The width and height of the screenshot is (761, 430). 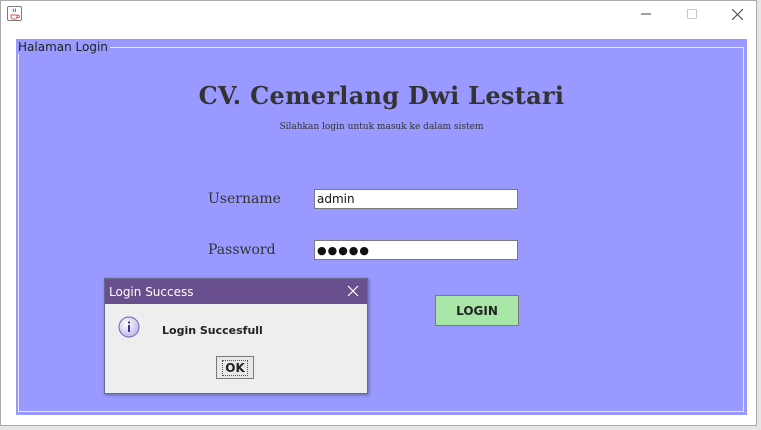 I want to click on login-button: LOGIN, so click(x=477, y=310).